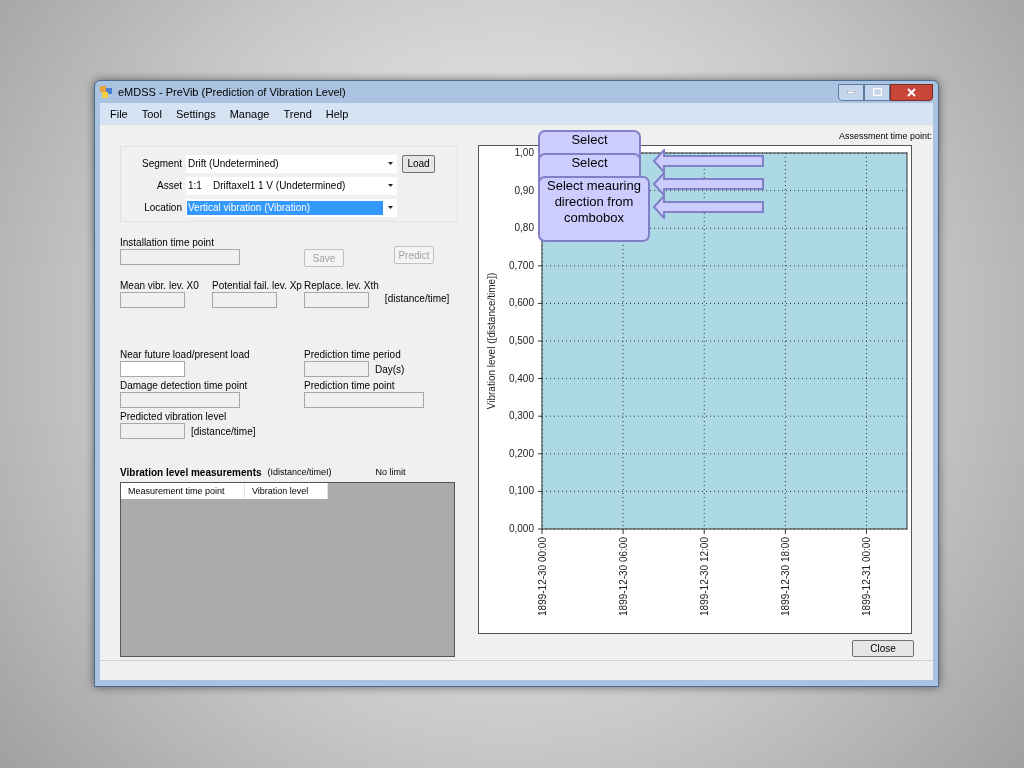 This screenshot has width=1024, height=768. I want to click on y-tick-label: 0,000, so click(521, 528).